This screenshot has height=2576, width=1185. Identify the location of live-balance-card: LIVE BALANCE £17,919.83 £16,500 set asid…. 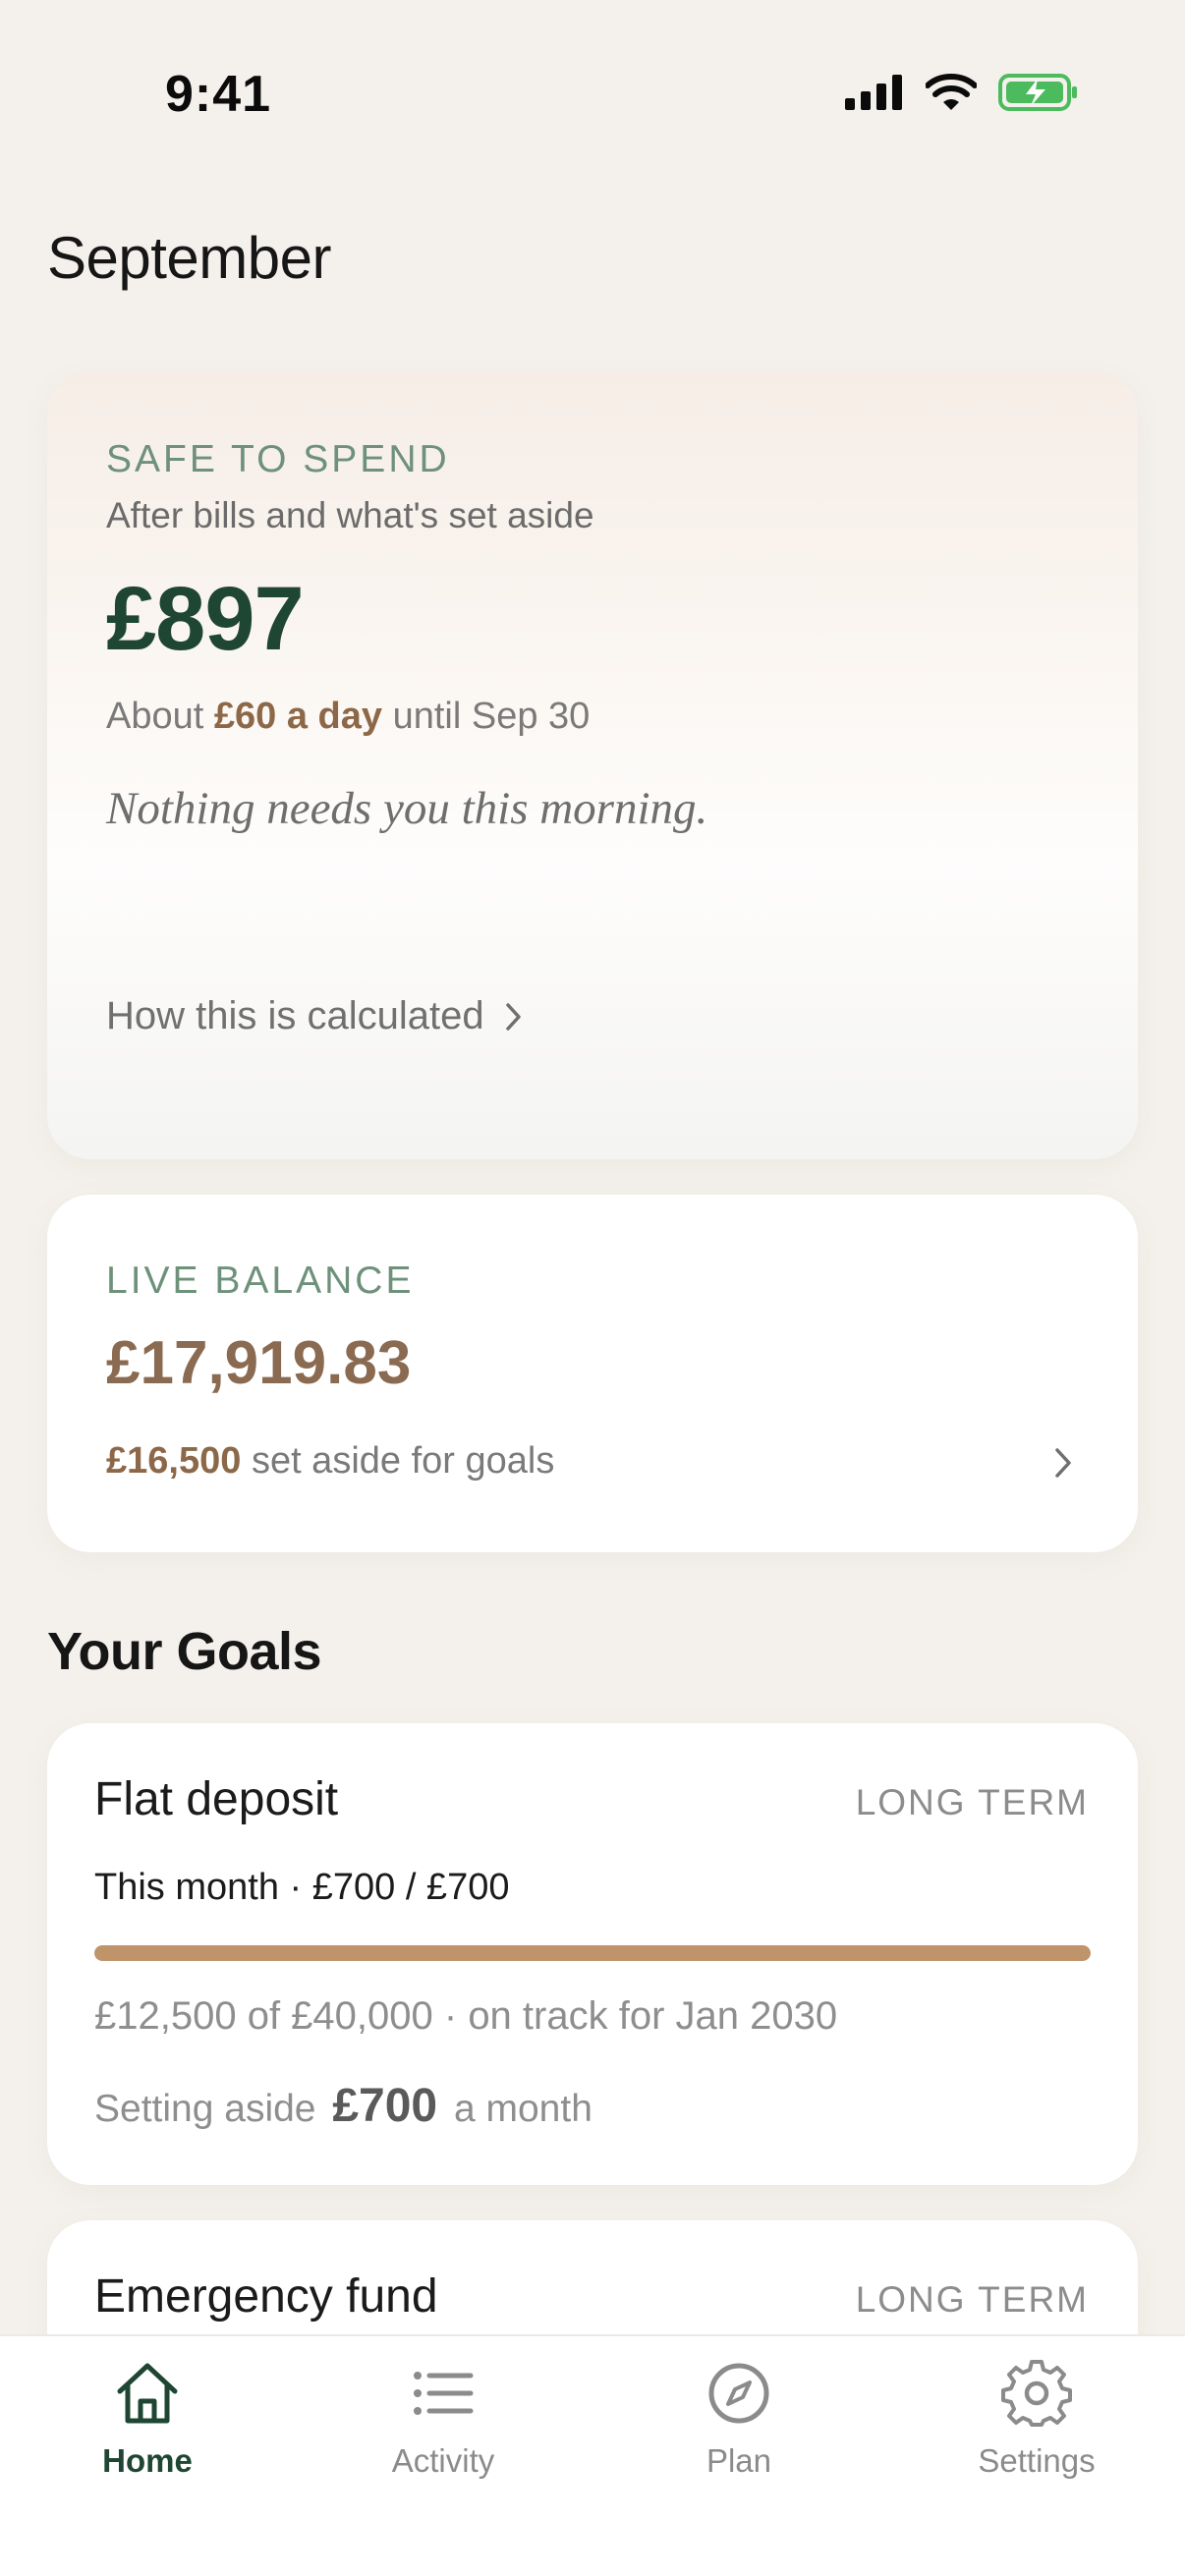
(592, 1373).